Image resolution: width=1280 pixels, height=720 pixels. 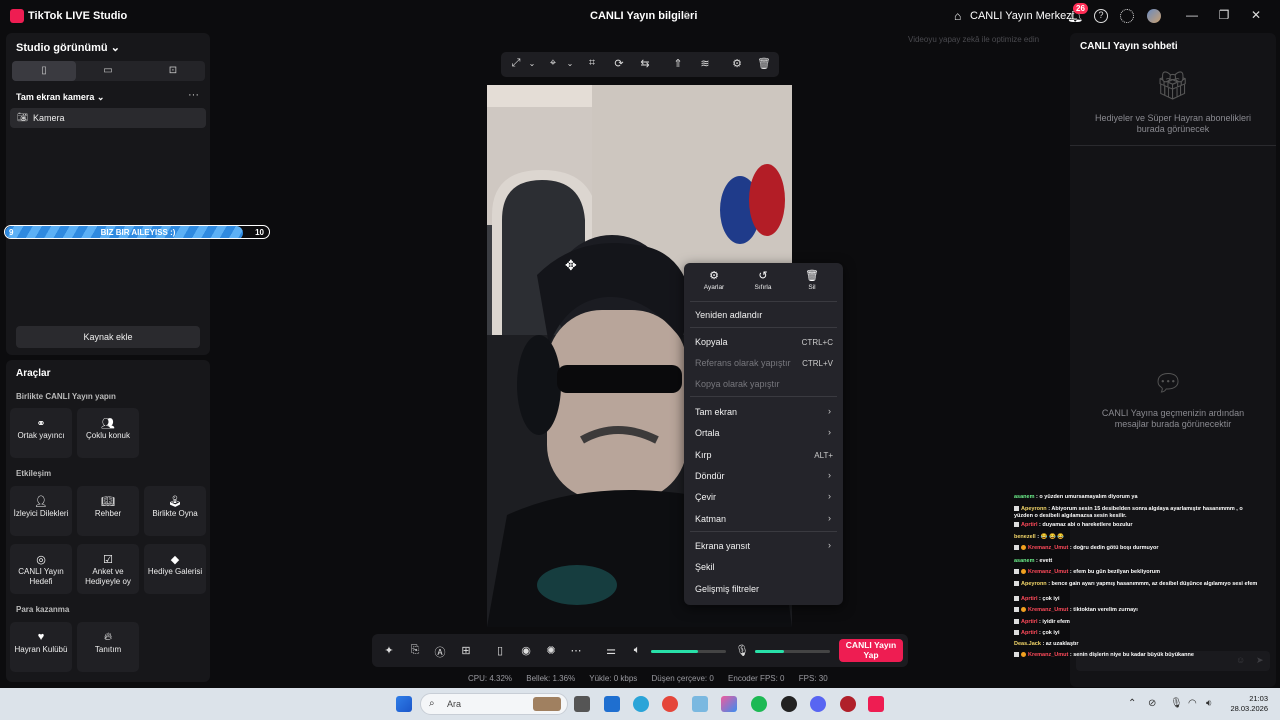 What do you see at coordinates (641, 704) in the screenshot?
I see `edge-icon` at bounding box center [641, 704].